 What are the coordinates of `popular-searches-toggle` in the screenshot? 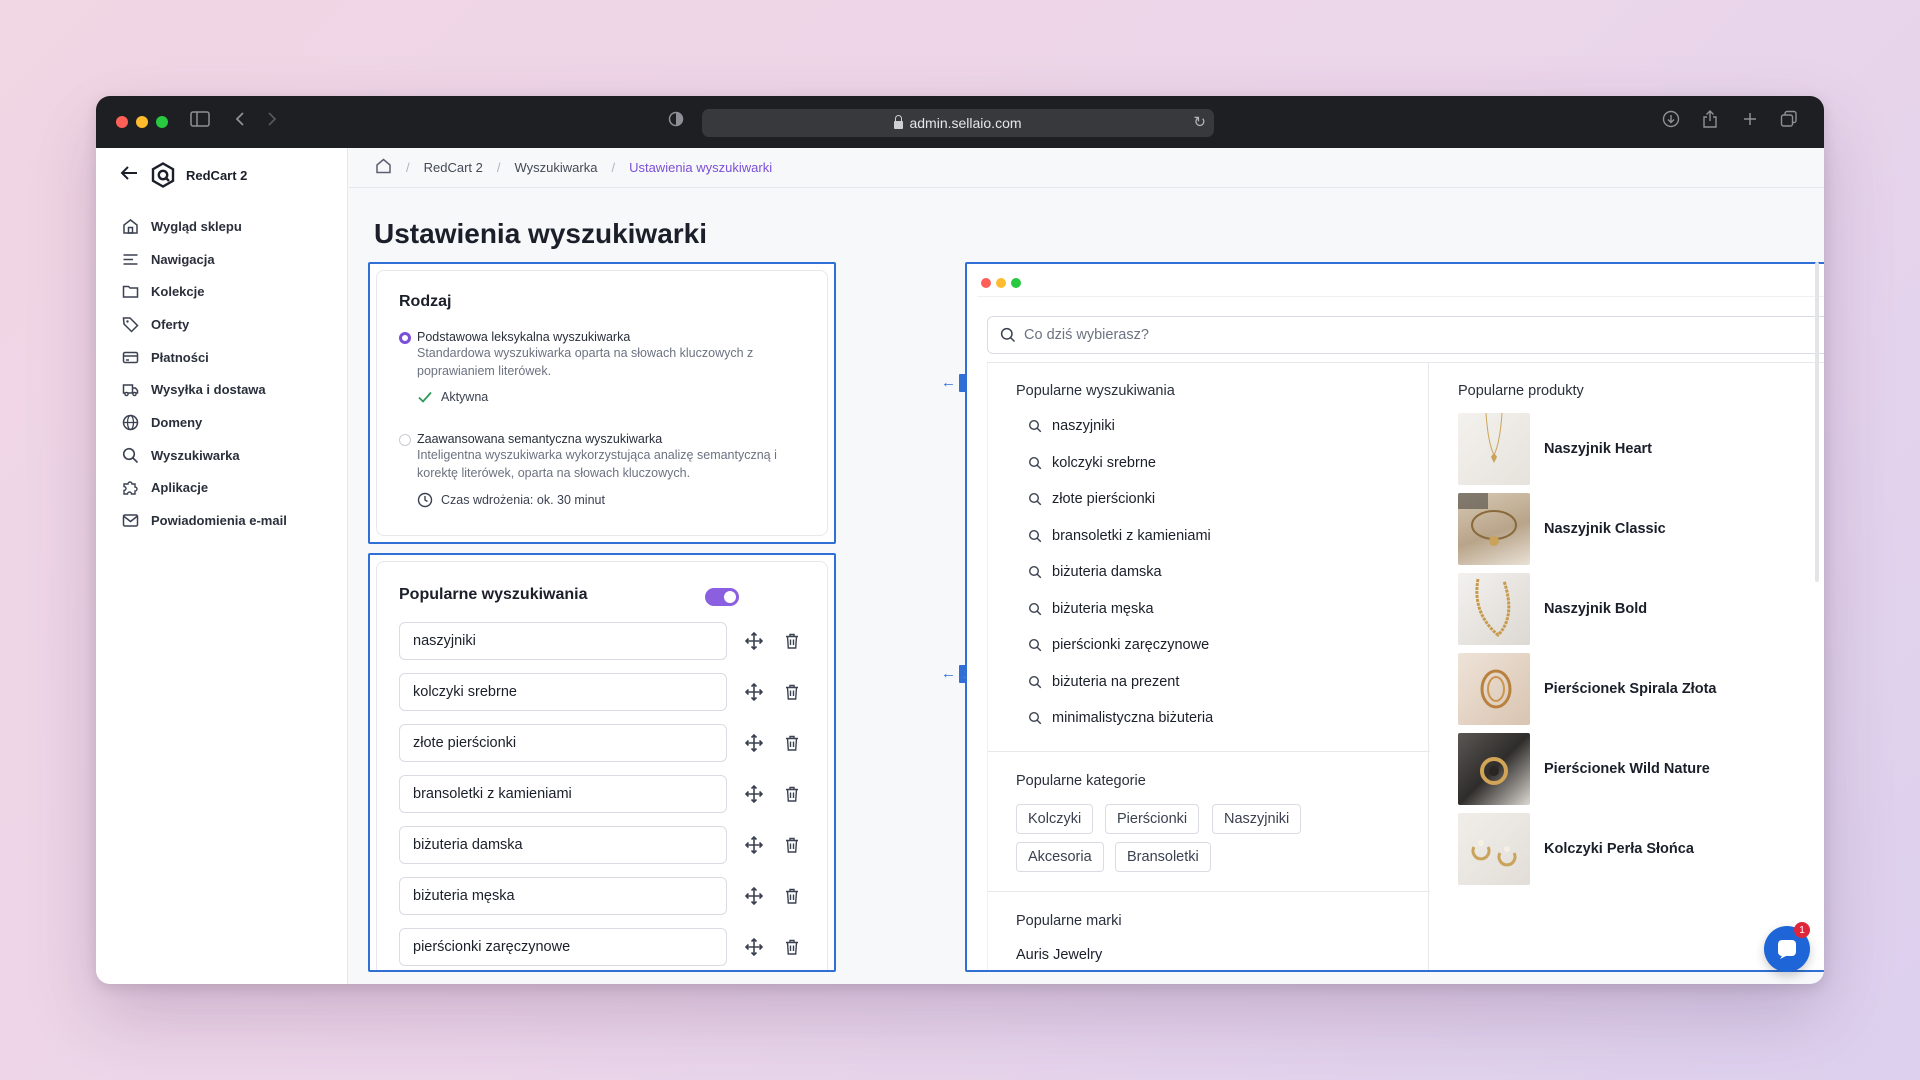 It's located at (722, 597).